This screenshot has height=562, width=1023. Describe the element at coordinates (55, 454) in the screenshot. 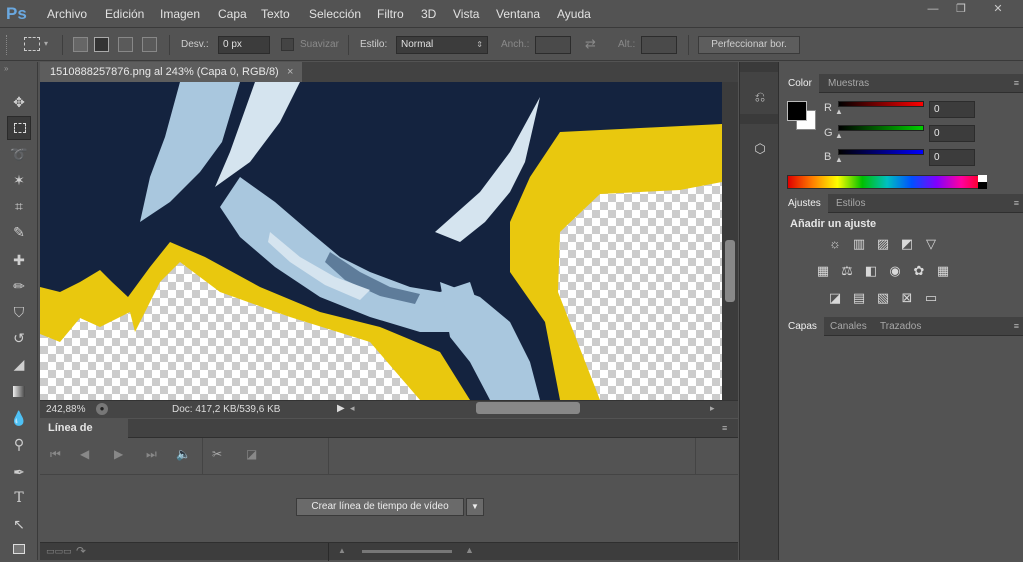

I see `first-frame-icon: ⏮` at that location.